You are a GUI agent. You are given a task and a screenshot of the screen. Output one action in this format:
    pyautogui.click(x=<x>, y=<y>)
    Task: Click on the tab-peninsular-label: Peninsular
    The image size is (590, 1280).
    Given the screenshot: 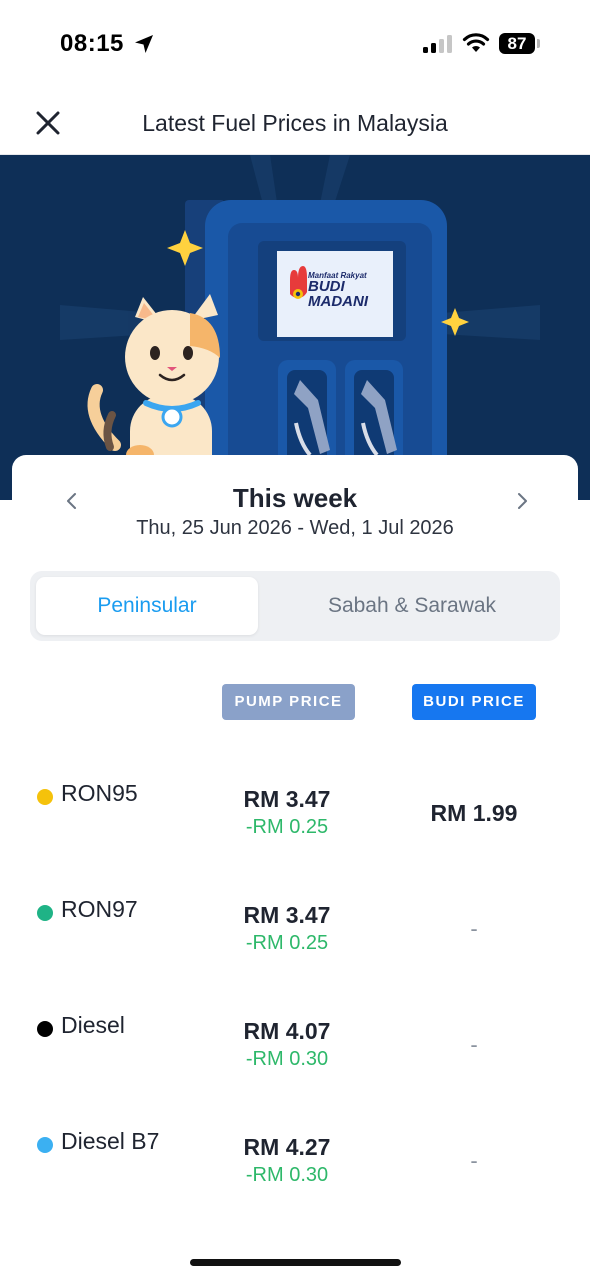 What is the action you would take?
    pyautogui.click(x=147, y=605)
    